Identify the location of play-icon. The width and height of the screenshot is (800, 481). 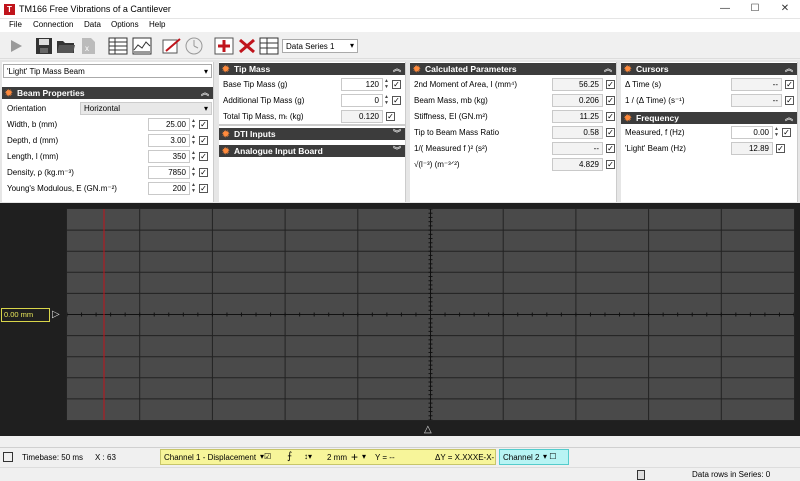
(16, 46).